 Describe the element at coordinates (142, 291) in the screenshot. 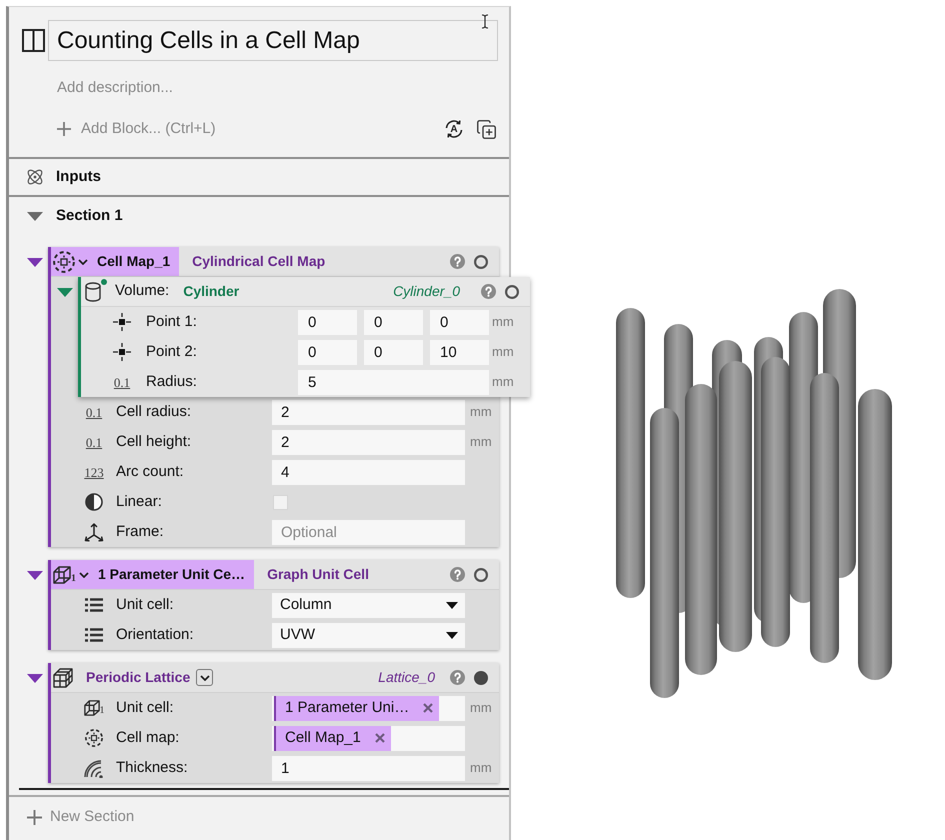

I see `field-label: Volume:` at that location.